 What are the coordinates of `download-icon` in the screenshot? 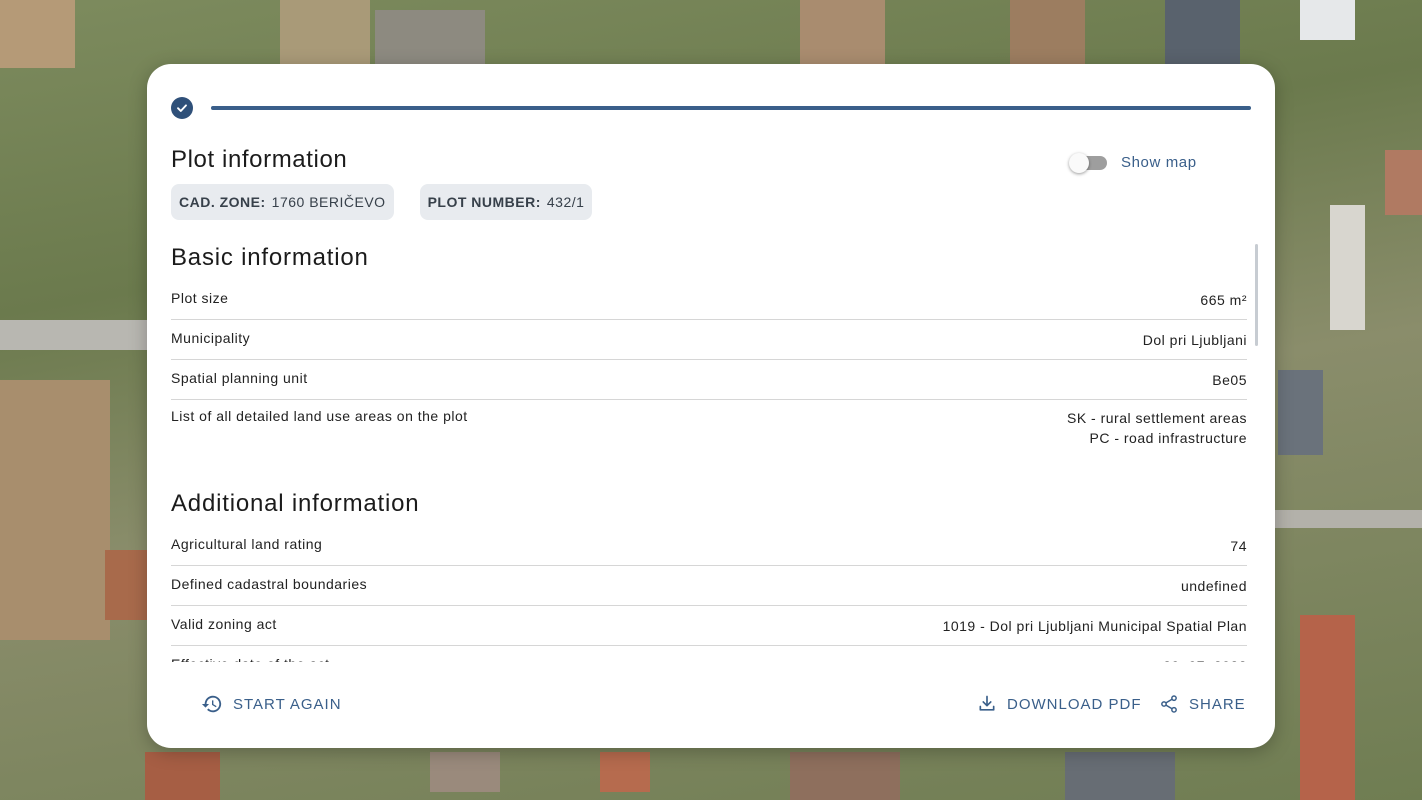 It's located at (987, 703).